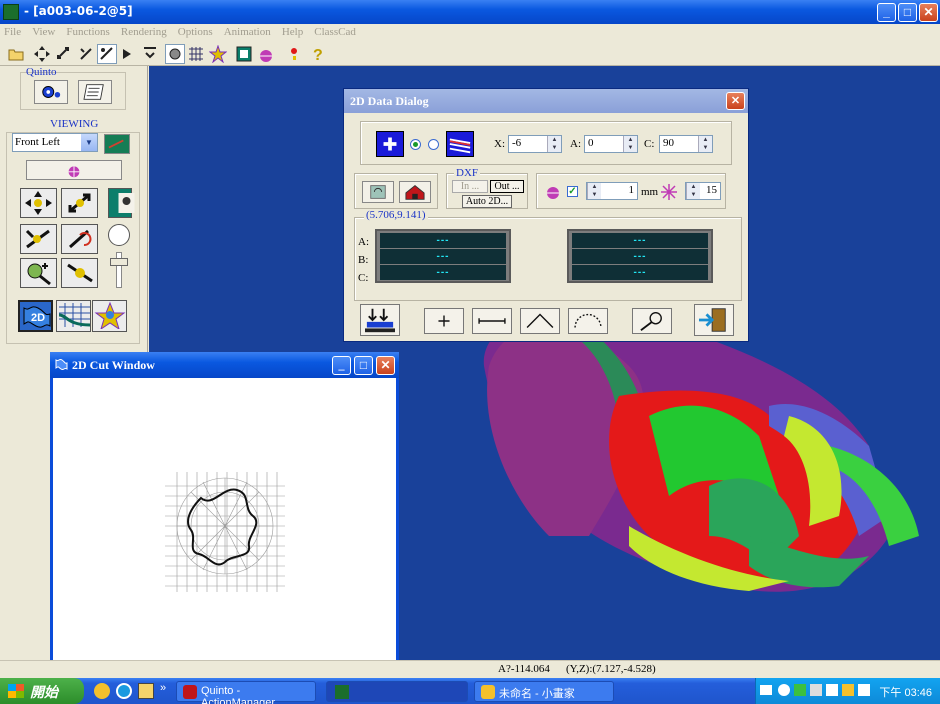 This screenshot has width=940, height=704. What do you see at coordinates (107, 54) in the screenshot?
I see `spin-icon` at bounding box center [107, 54].